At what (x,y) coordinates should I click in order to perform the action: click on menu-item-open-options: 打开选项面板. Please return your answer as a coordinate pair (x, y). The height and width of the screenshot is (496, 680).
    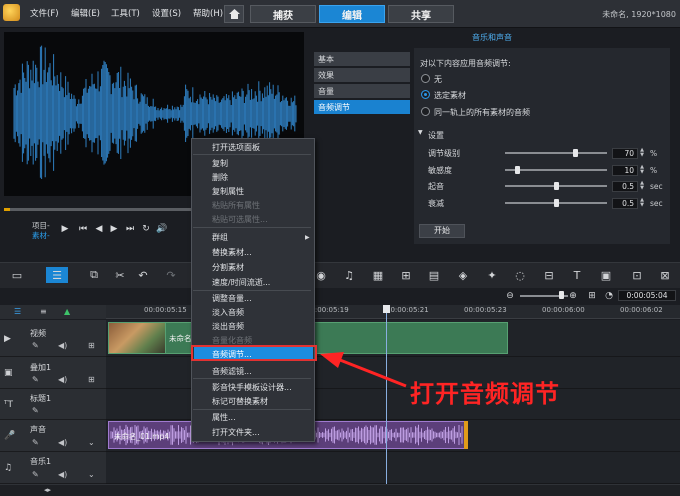
    Looking at the image, I should click on (236, 147).